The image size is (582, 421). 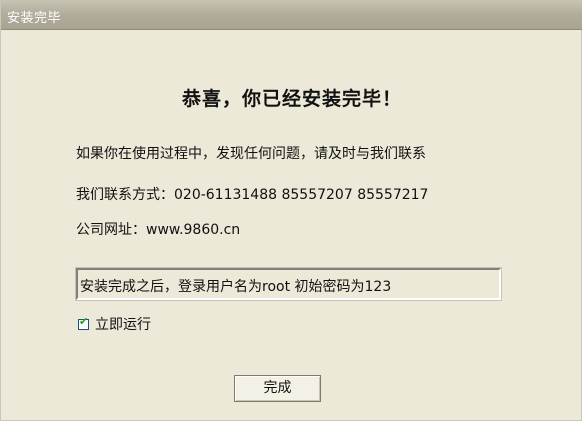 I want to click on login-info-text: 安装完成之后，登录用户名为root 初始密码为123, so click(x=236, y=287).